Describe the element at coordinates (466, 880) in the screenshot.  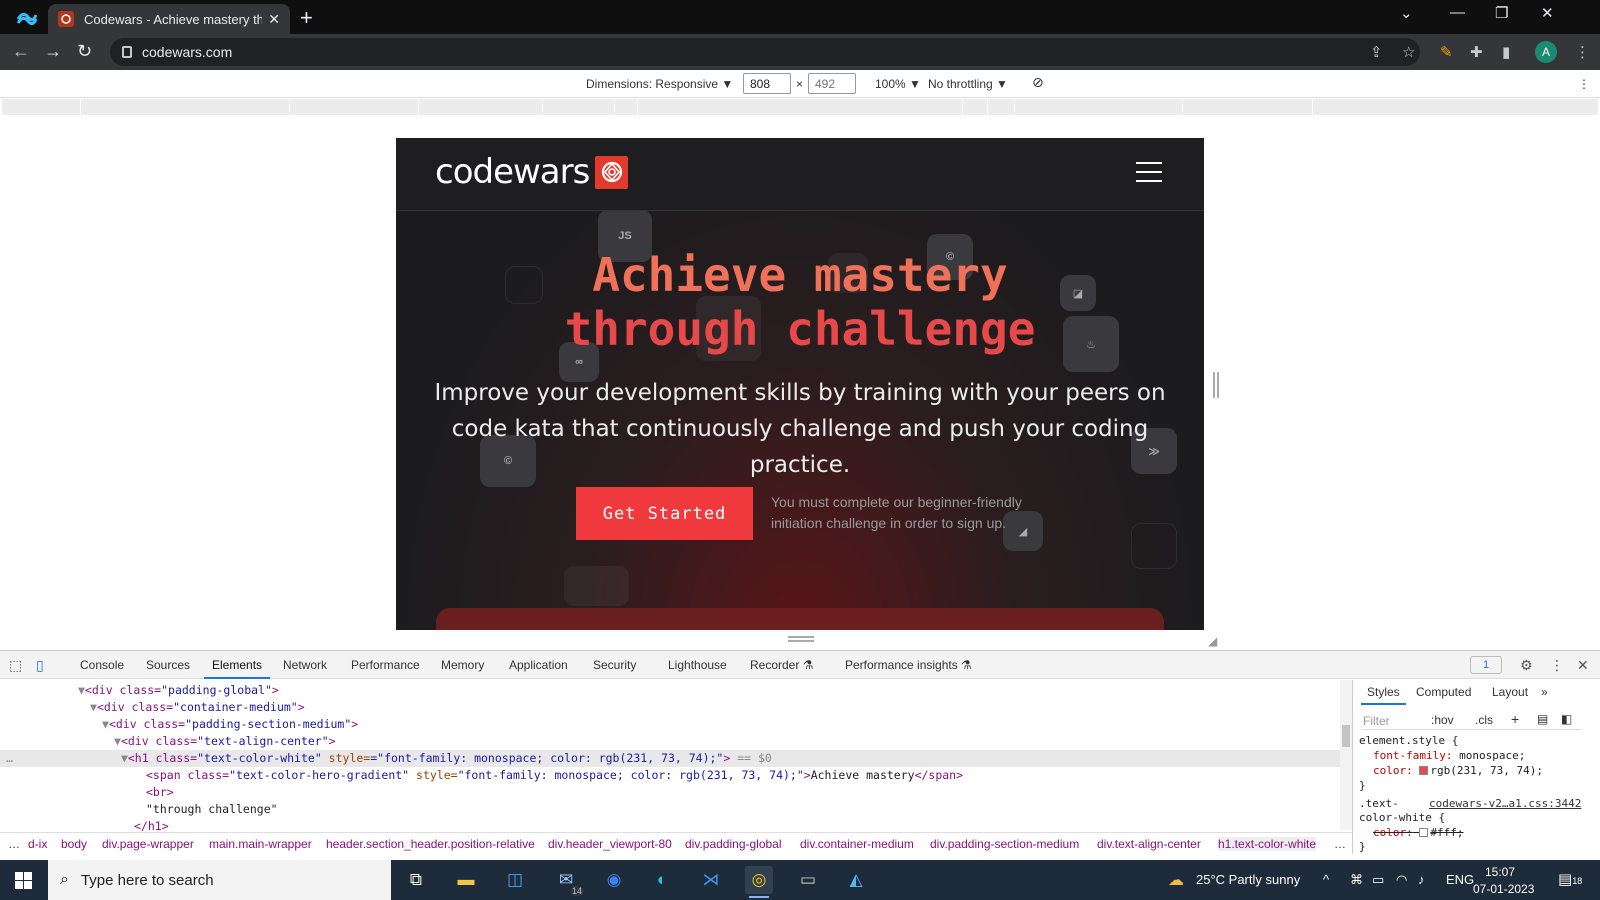
I see `file-explorer-icon: ▬` at that location.